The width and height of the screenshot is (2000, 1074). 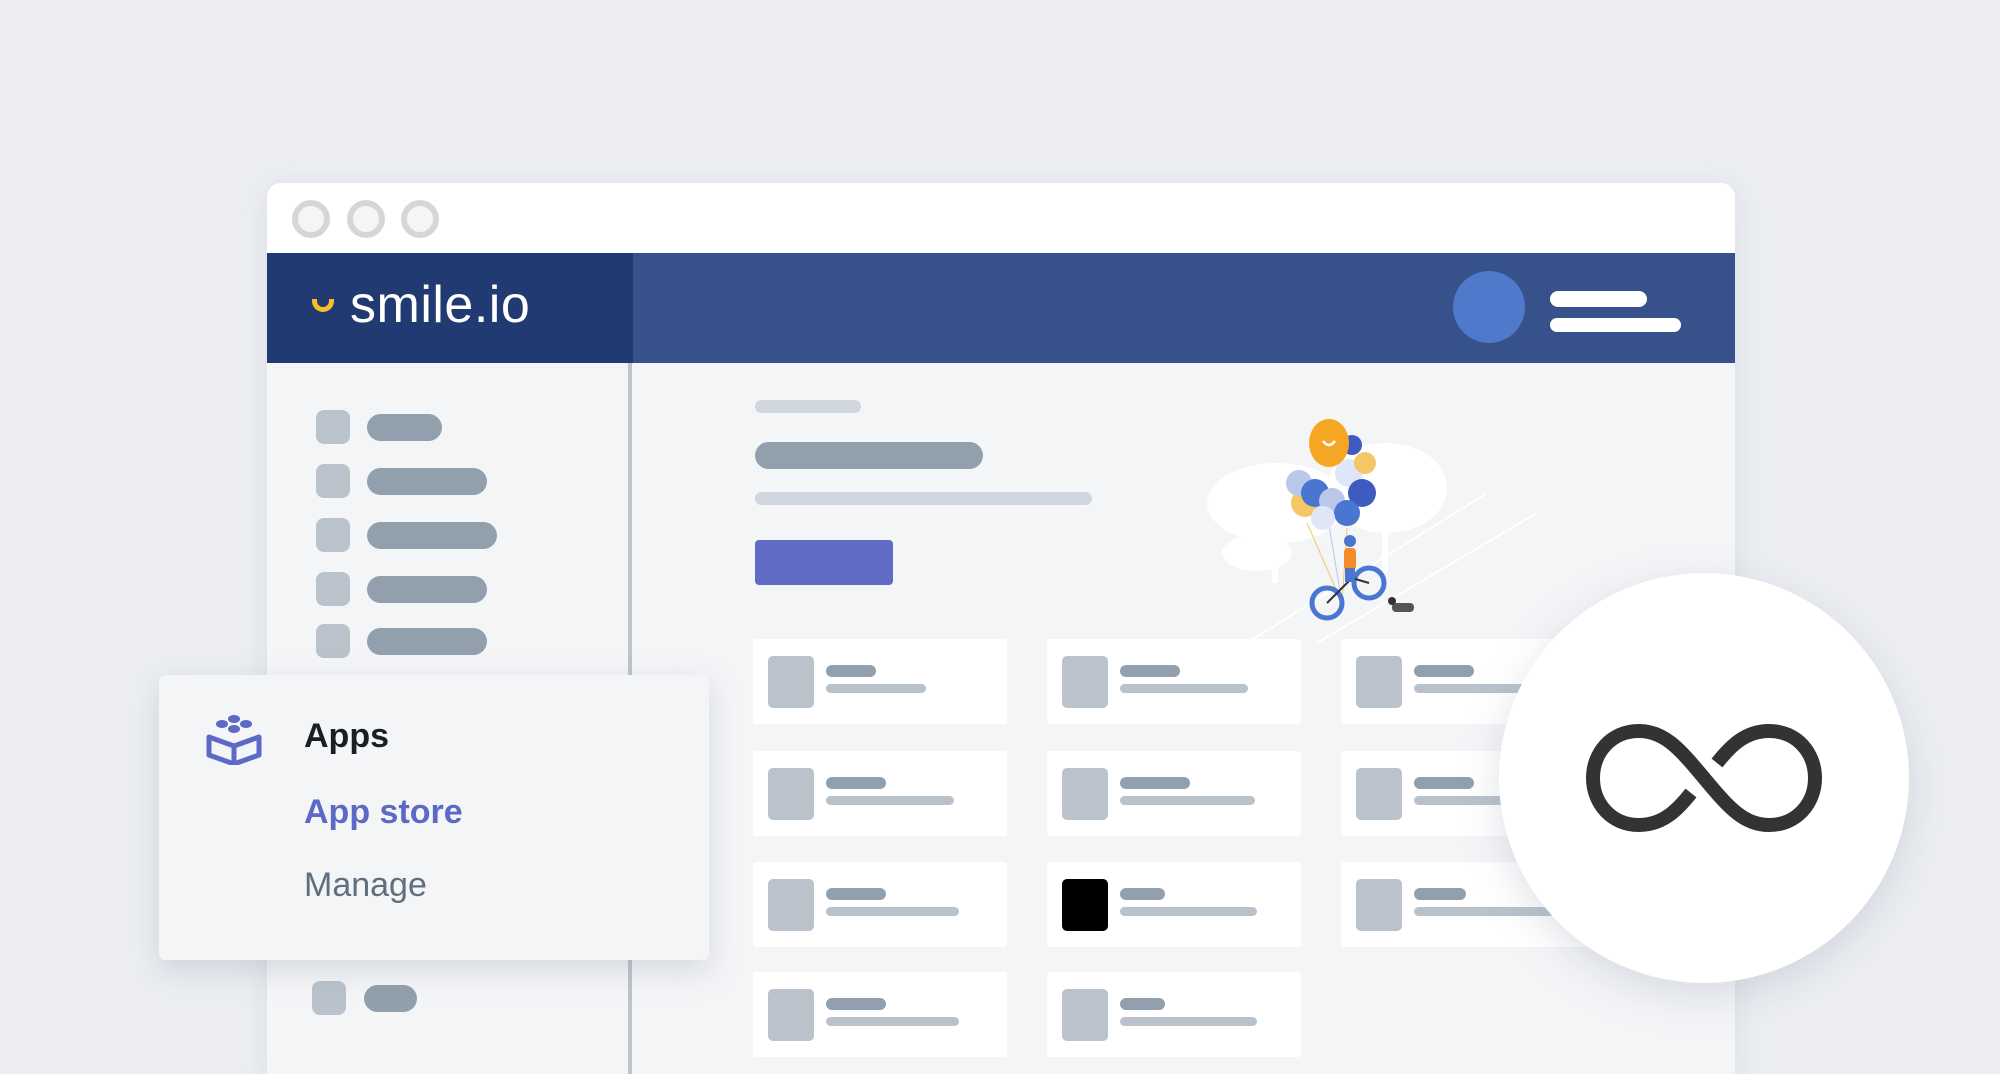 I want to click on page-description, so click(x=923, y=498).